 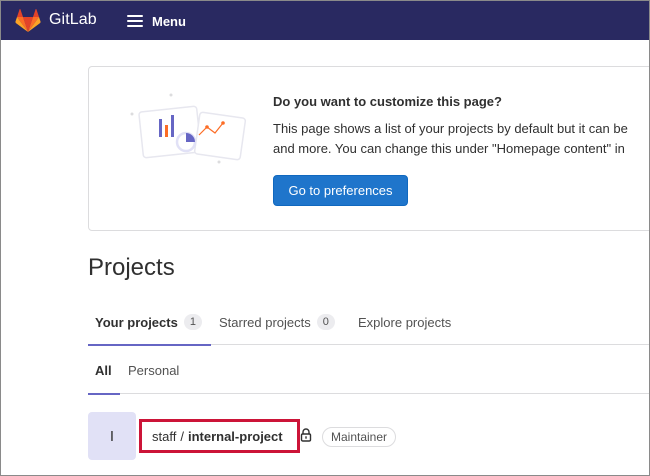 I want to click on hamburger-icon, so click(x=135, y=21).